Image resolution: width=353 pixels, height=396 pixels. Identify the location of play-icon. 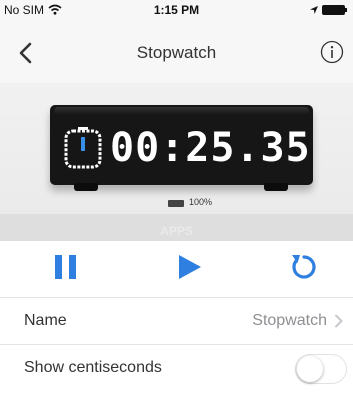
(190, 267).